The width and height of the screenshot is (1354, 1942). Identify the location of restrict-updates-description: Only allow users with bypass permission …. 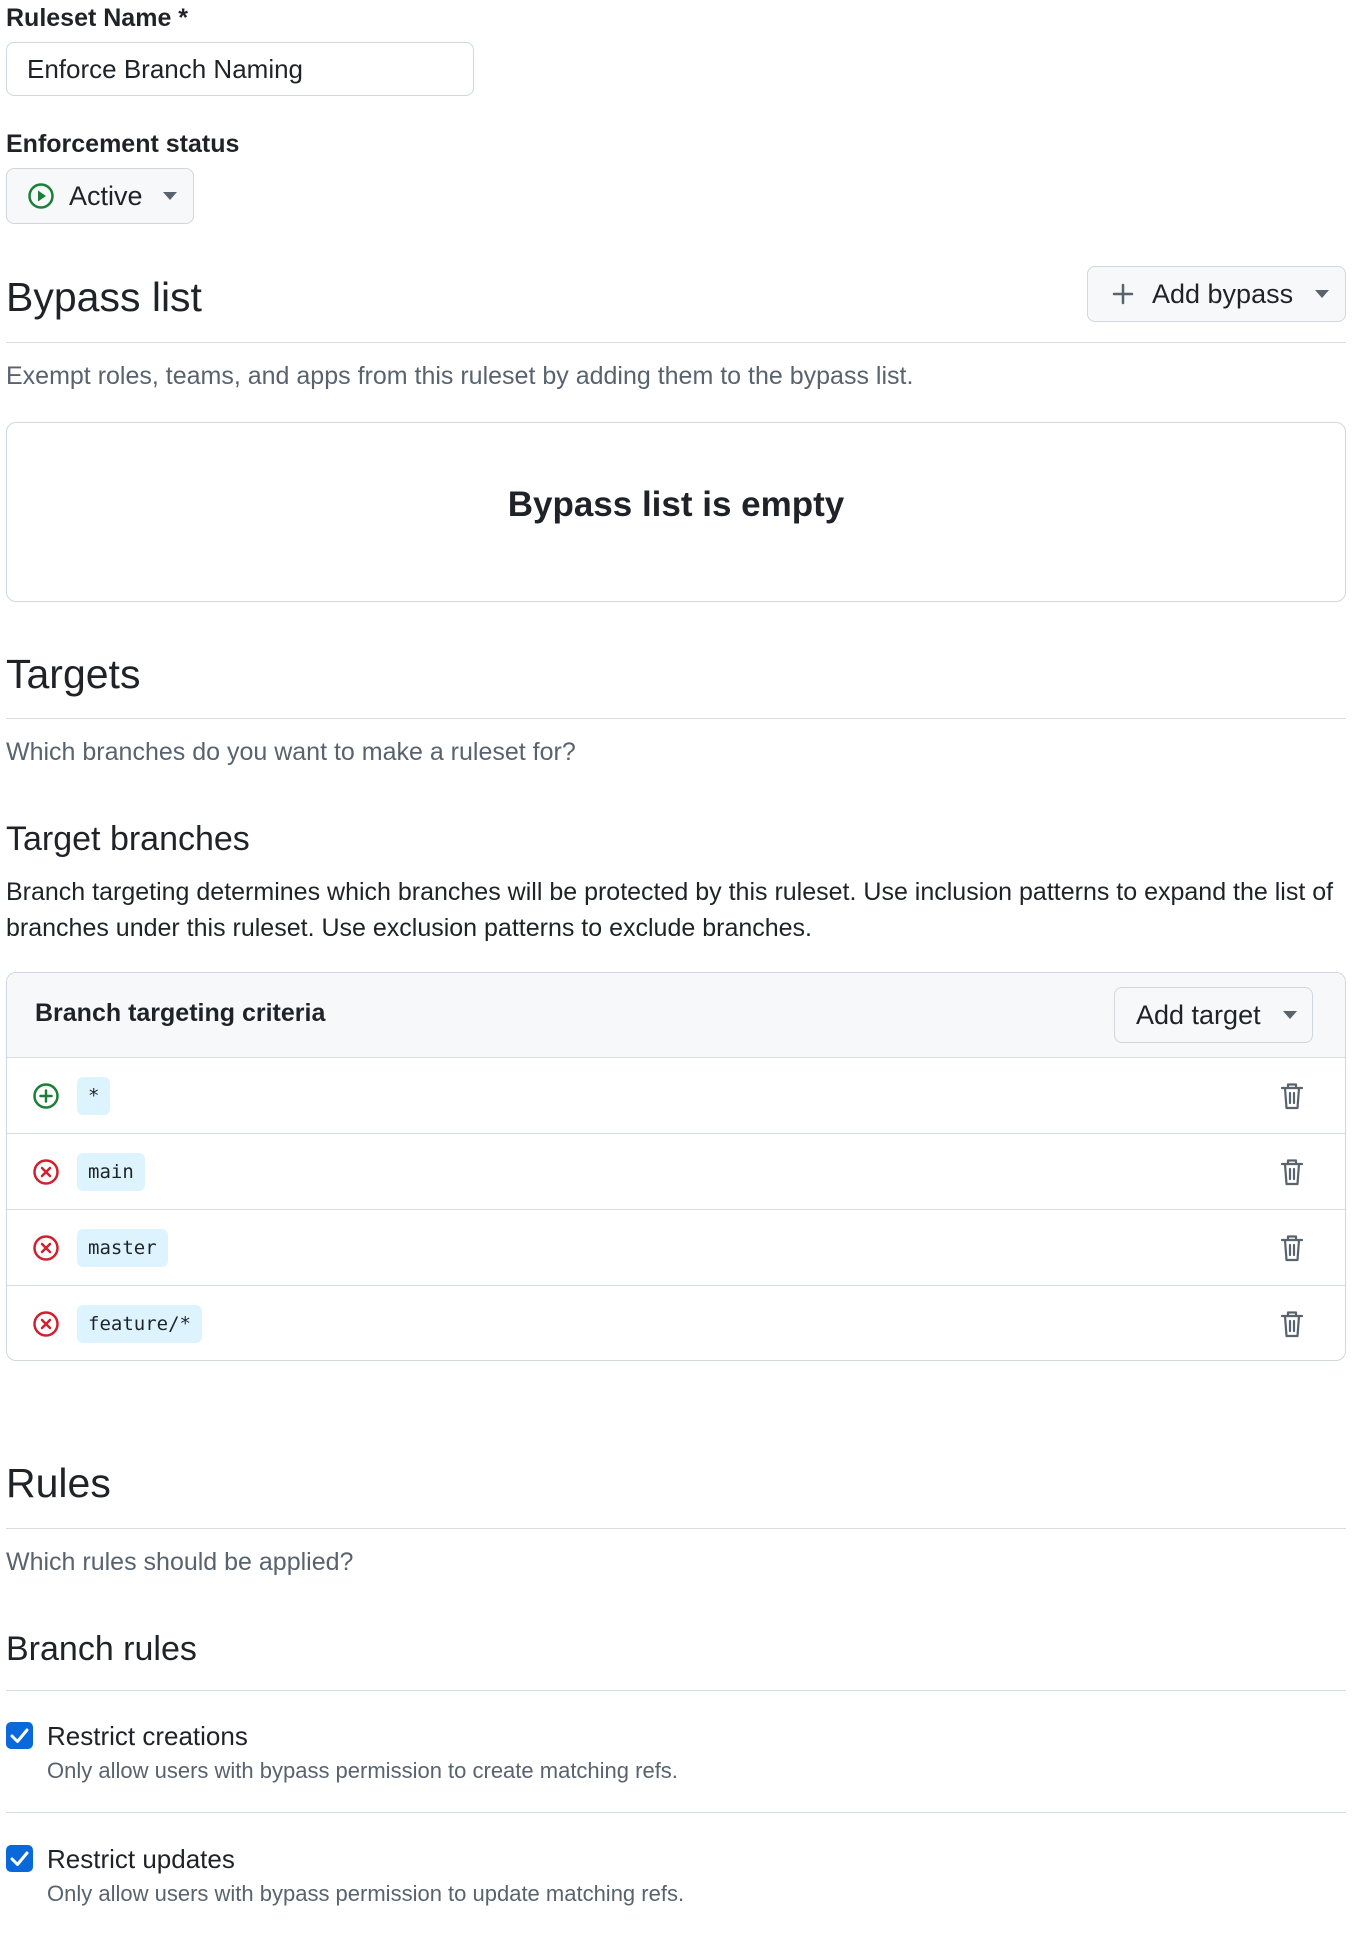
(366, 1893).